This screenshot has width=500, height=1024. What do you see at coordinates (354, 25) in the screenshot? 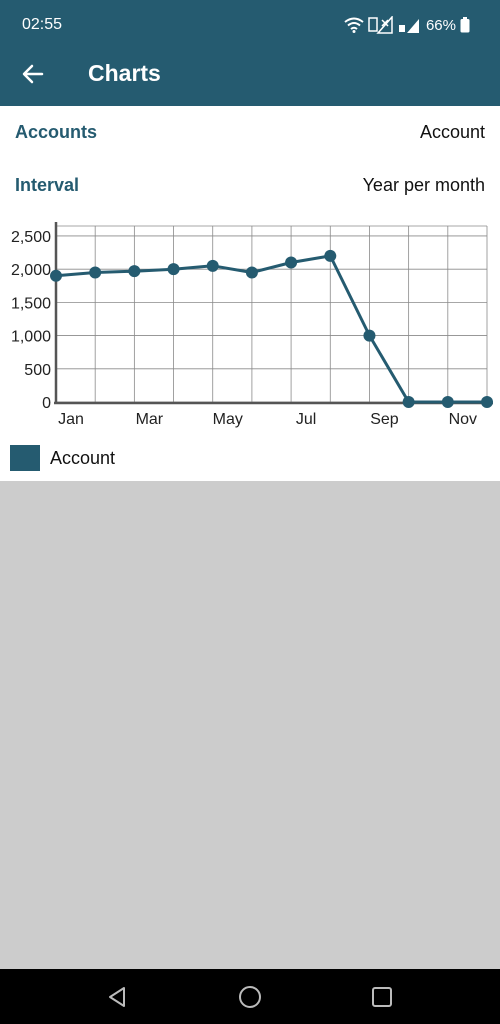
I see `wifi-icon` at bounding box center [354, 25].